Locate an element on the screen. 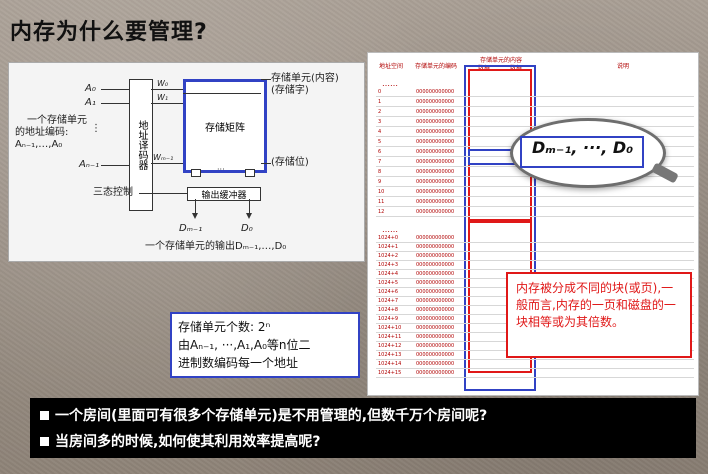 Image resolution: width=708 pixels, height=474 pixels. row-address: 1024+7 is located at coordinates (388, 301).